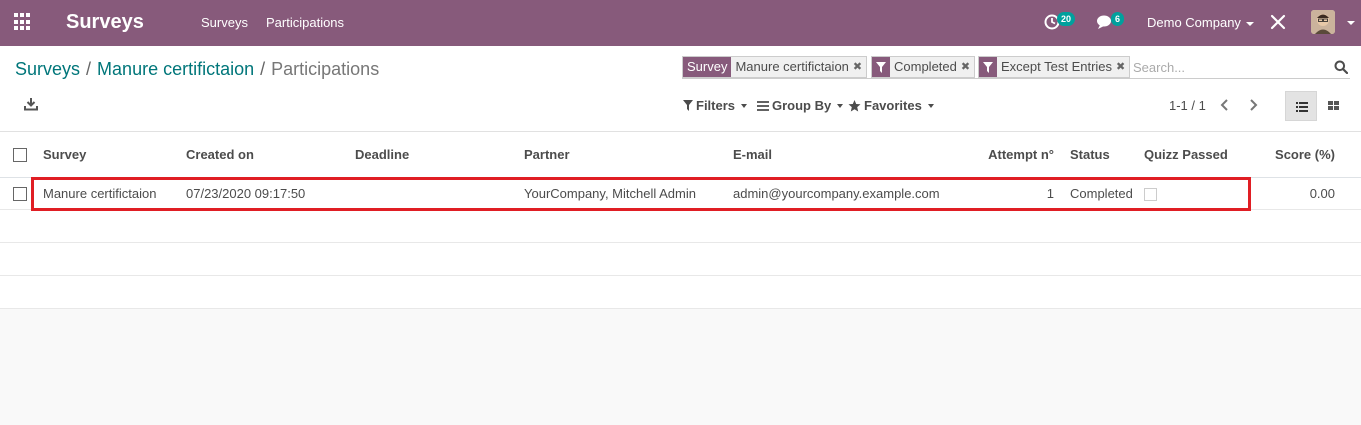 This screenshot has width=1361, height=425. I want to click on list-view-icon, so click(1302, 107).